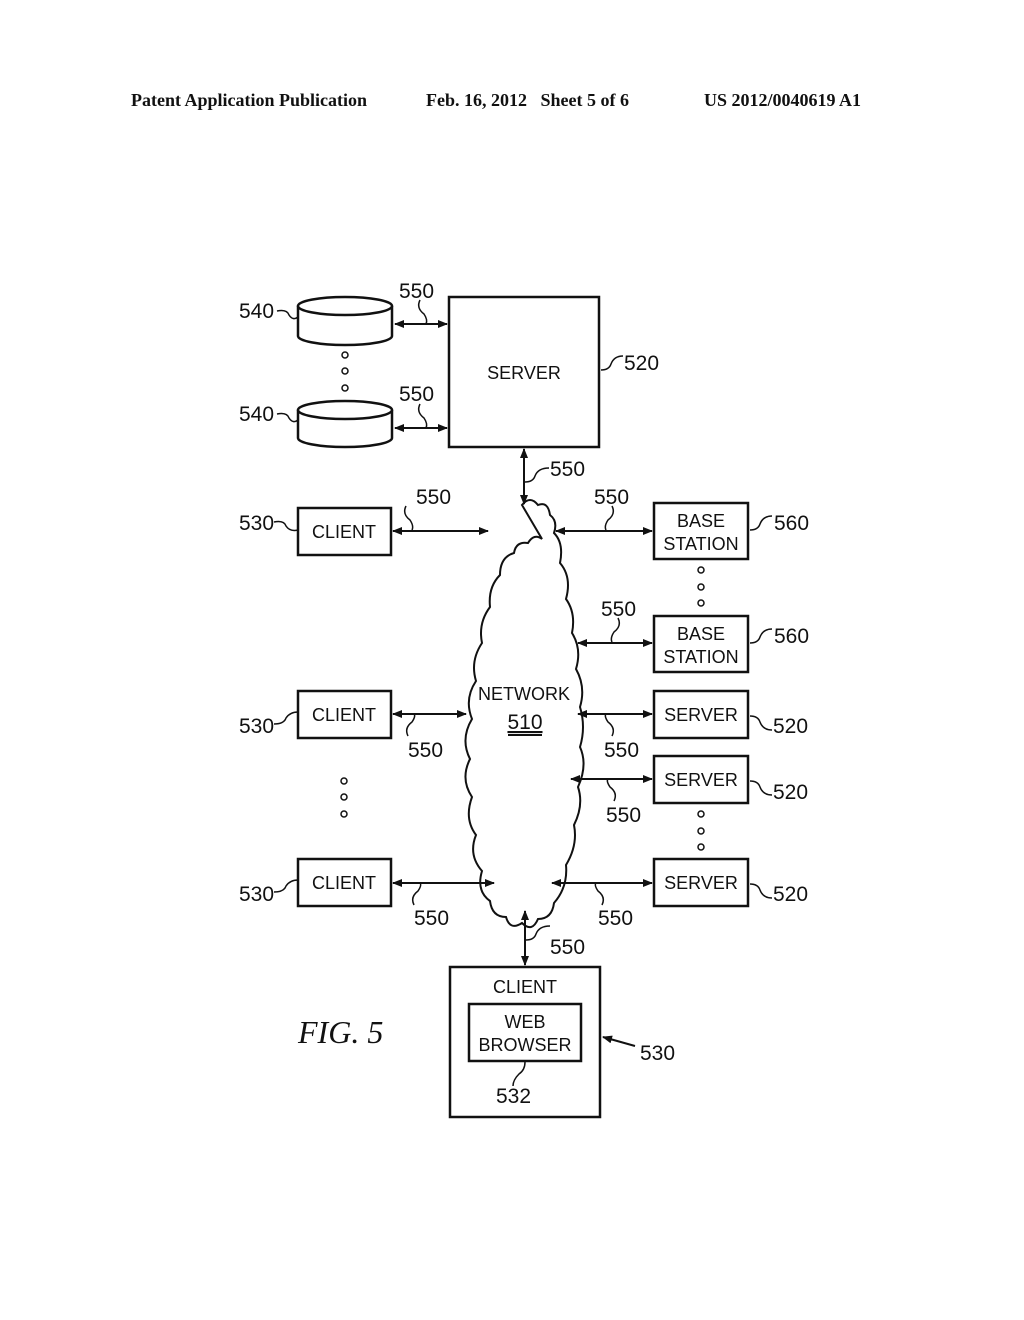 The height and width of the screenshot is (1320, 1024). Describe the element at coordinates (700, 544) in the screenshot. I see `base-station-1-line2: STATION` at that location.